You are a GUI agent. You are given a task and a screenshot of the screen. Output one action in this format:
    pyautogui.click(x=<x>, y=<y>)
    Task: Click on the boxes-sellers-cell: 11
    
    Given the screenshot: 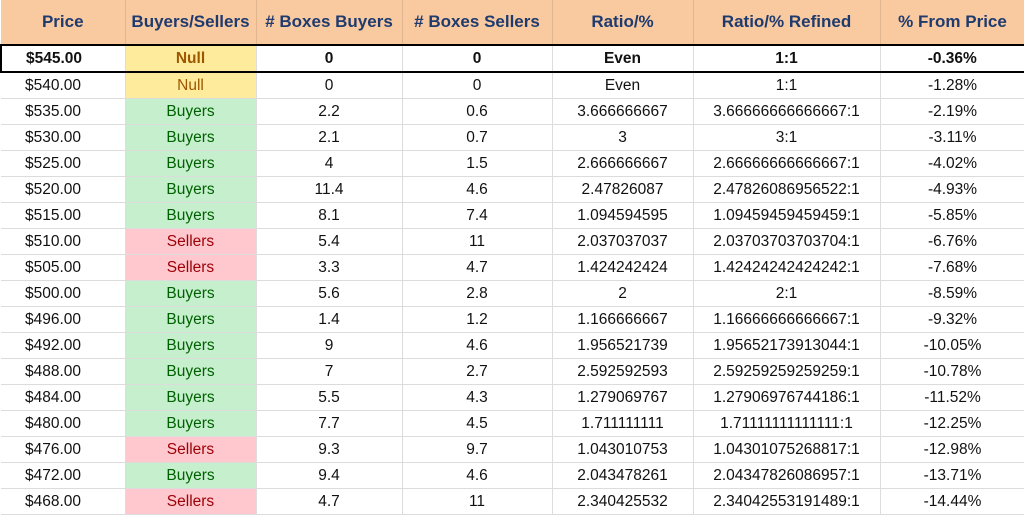 What is the action you would take?
    pyautogui.click(x=477, y=501)
    